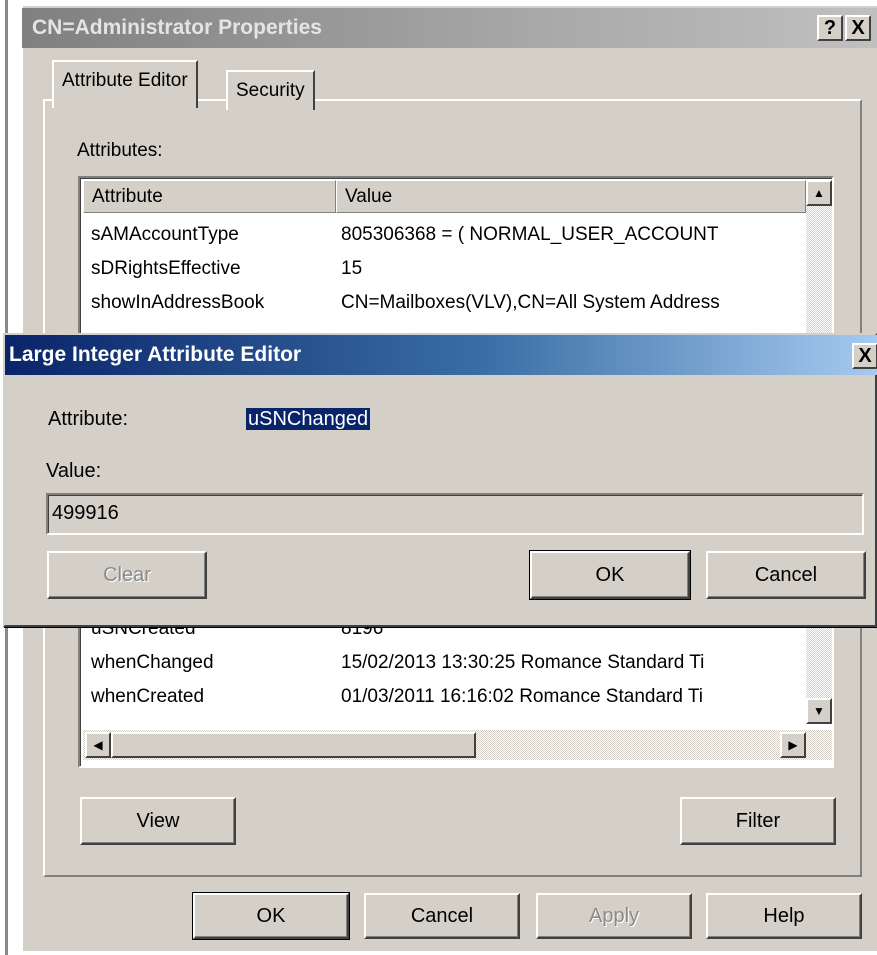 This screenshot has height=955, width=877. Describe the element at coordinates (572, 269) in the screenshot. I see `row-value: 15` at that location.